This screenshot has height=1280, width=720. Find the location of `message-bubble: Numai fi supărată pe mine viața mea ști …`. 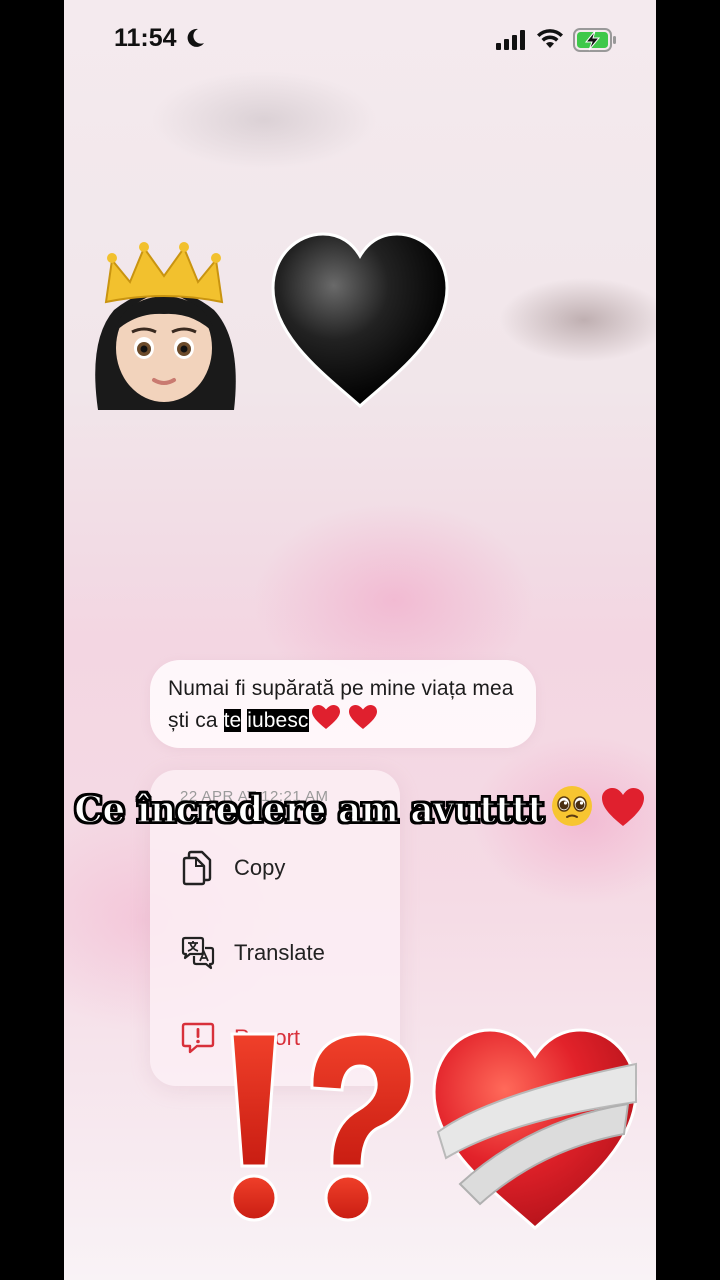

message-bubble: Numai fi supărată pe mine viața mea ști … is located at coordinates (343, 704).